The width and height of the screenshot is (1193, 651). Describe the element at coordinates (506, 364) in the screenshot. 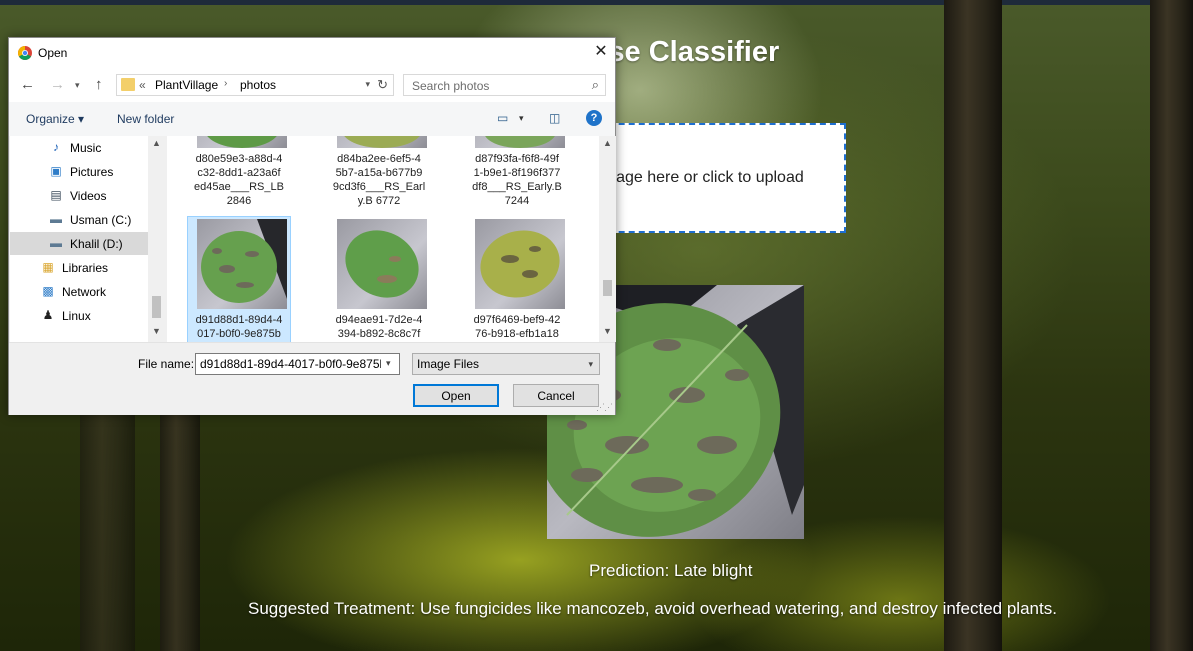

I see `file-type-select: Image Files ▾` at that location.